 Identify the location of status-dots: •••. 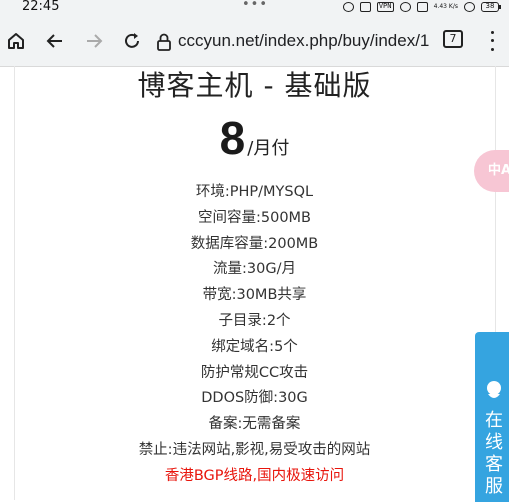
(255, 6).